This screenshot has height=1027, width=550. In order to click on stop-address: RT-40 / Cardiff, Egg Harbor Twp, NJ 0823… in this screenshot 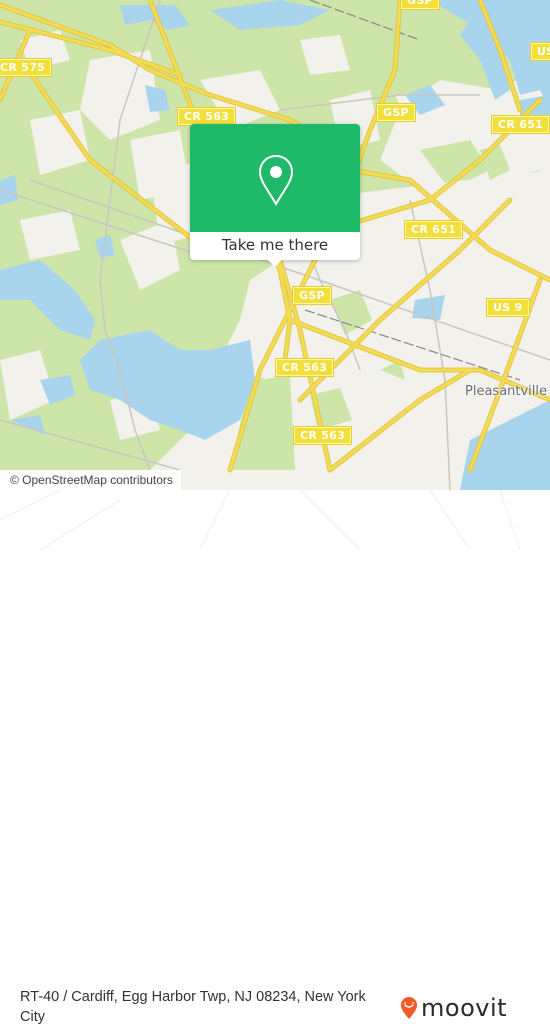, I will do `click(193, 1007)`.